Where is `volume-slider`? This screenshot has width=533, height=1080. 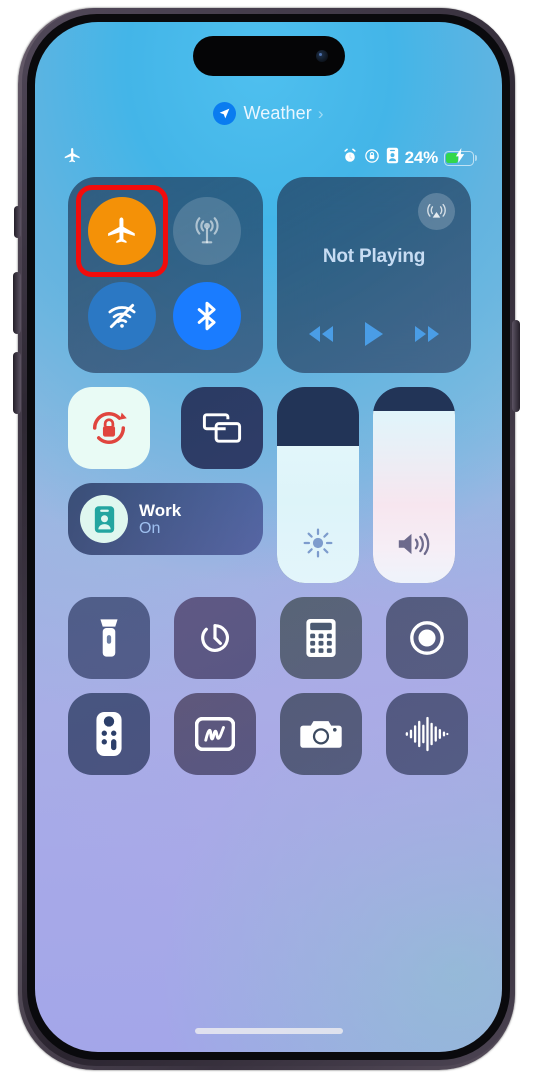
volume-slider is located at coordinates (414, 485).